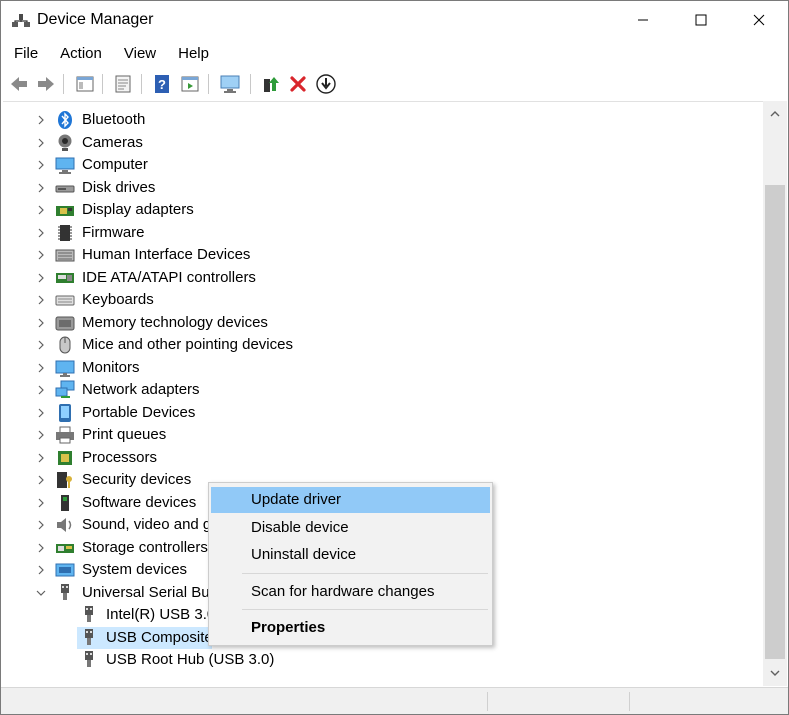  I want to click on tree-node: Human Interface Devices, so click(373, 255).